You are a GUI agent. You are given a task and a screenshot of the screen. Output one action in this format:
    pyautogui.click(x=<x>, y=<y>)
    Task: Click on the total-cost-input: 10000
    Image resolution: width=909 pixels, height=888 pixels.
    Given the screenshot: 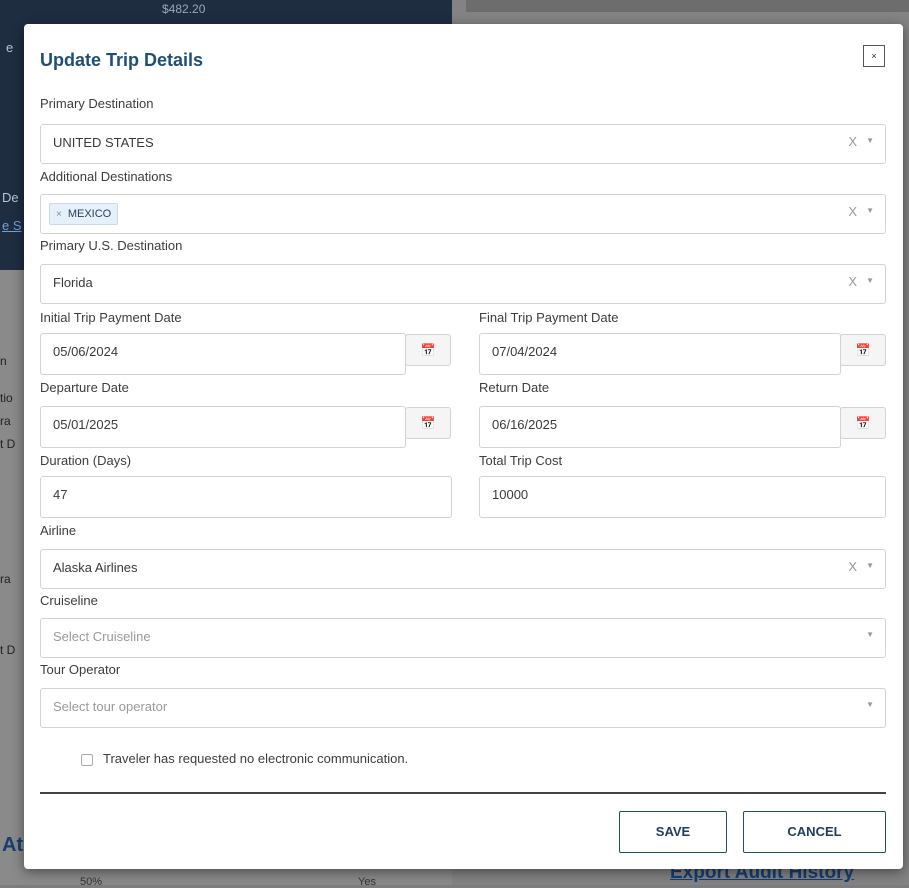 What is the action you would take?
    pyautogui.click(x=682, y=497)
    